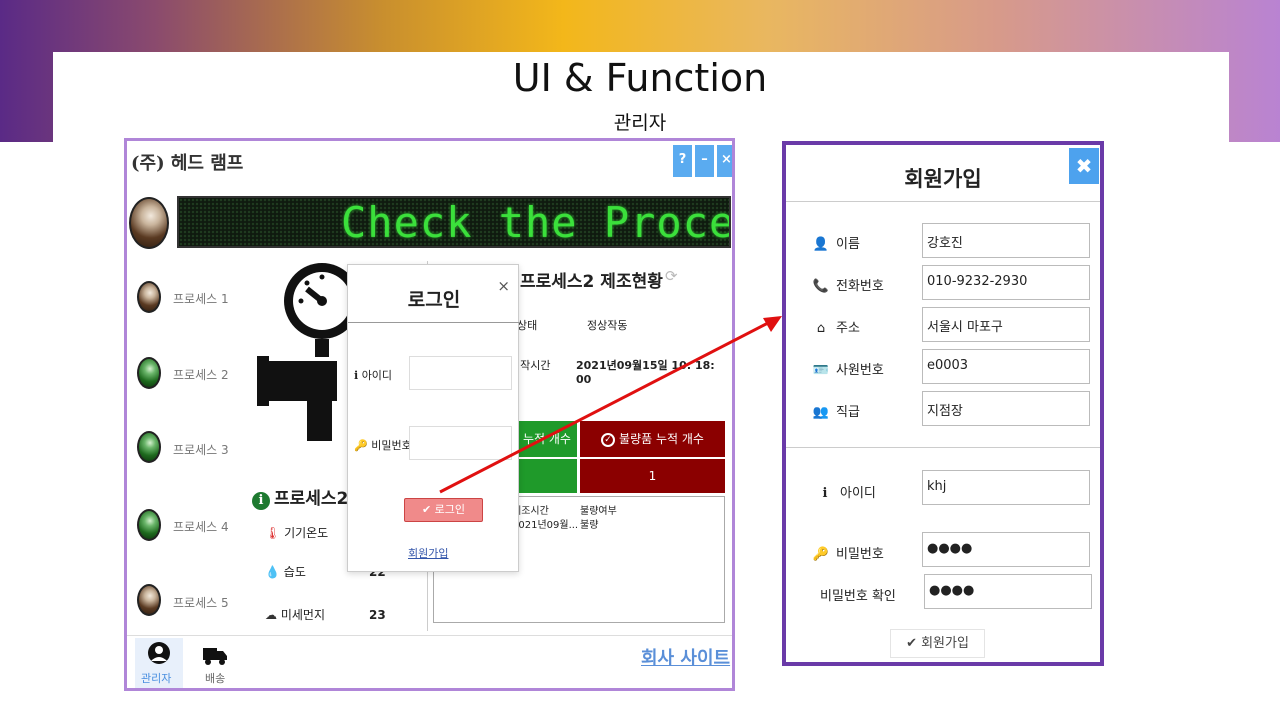 The width and height of the screenshot is (1280, 720). I want to click on position-input: 지점장, so click(1006, 408).